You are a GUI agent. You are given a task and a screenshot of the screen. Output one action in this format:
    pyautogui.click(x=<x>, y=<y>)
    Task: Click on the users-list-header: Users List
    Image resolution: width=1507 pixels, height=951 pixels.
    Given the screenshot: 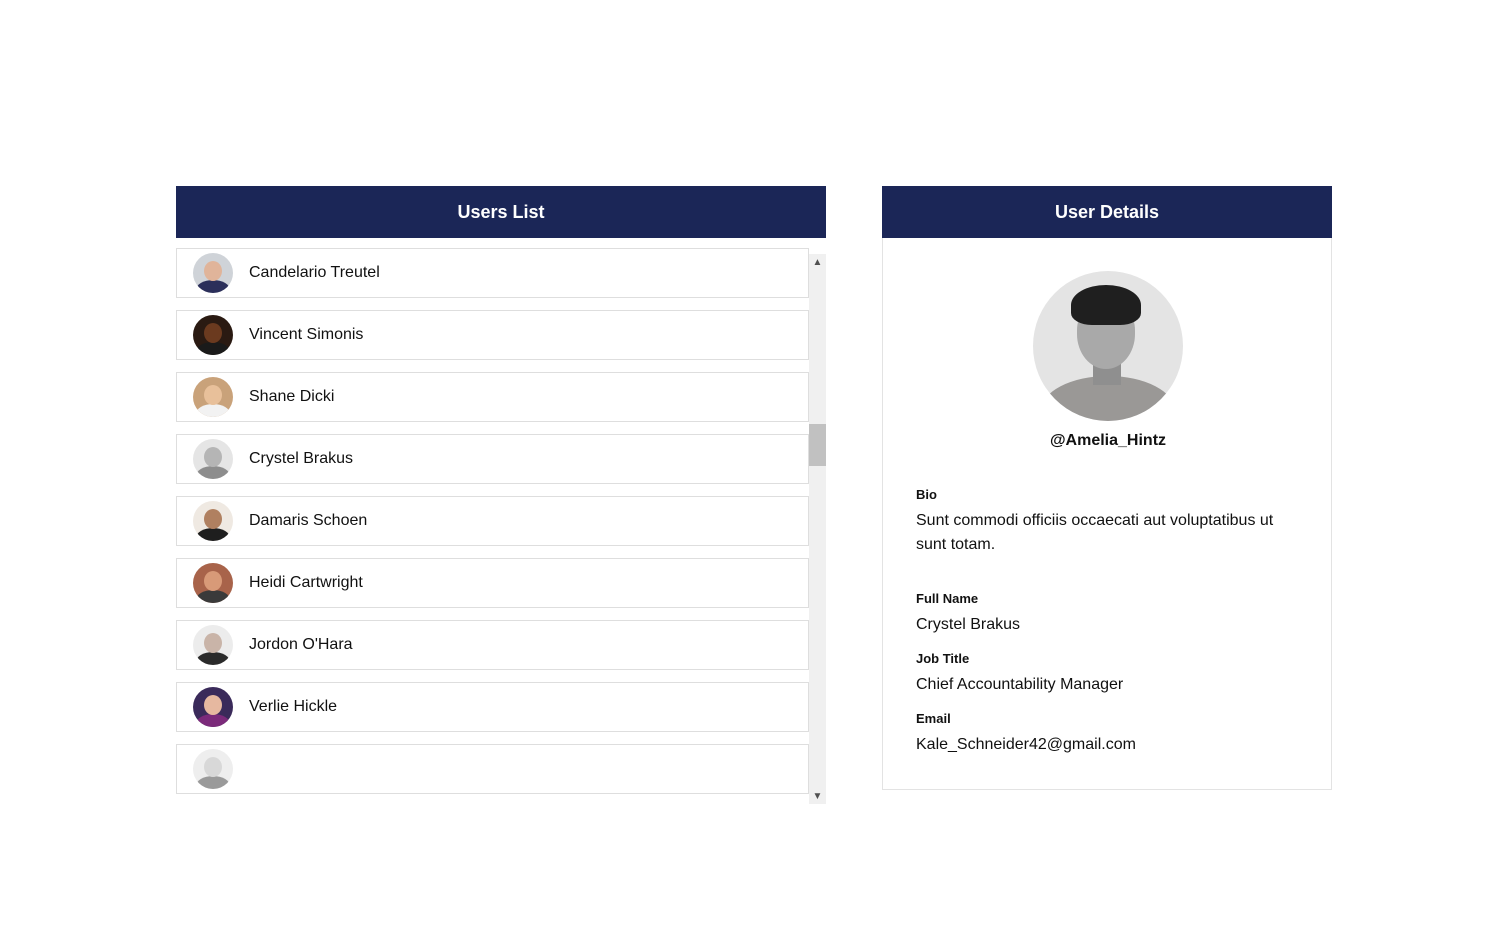 What is the action you would take?
    pyautogui.click(x=501, y=212)
    